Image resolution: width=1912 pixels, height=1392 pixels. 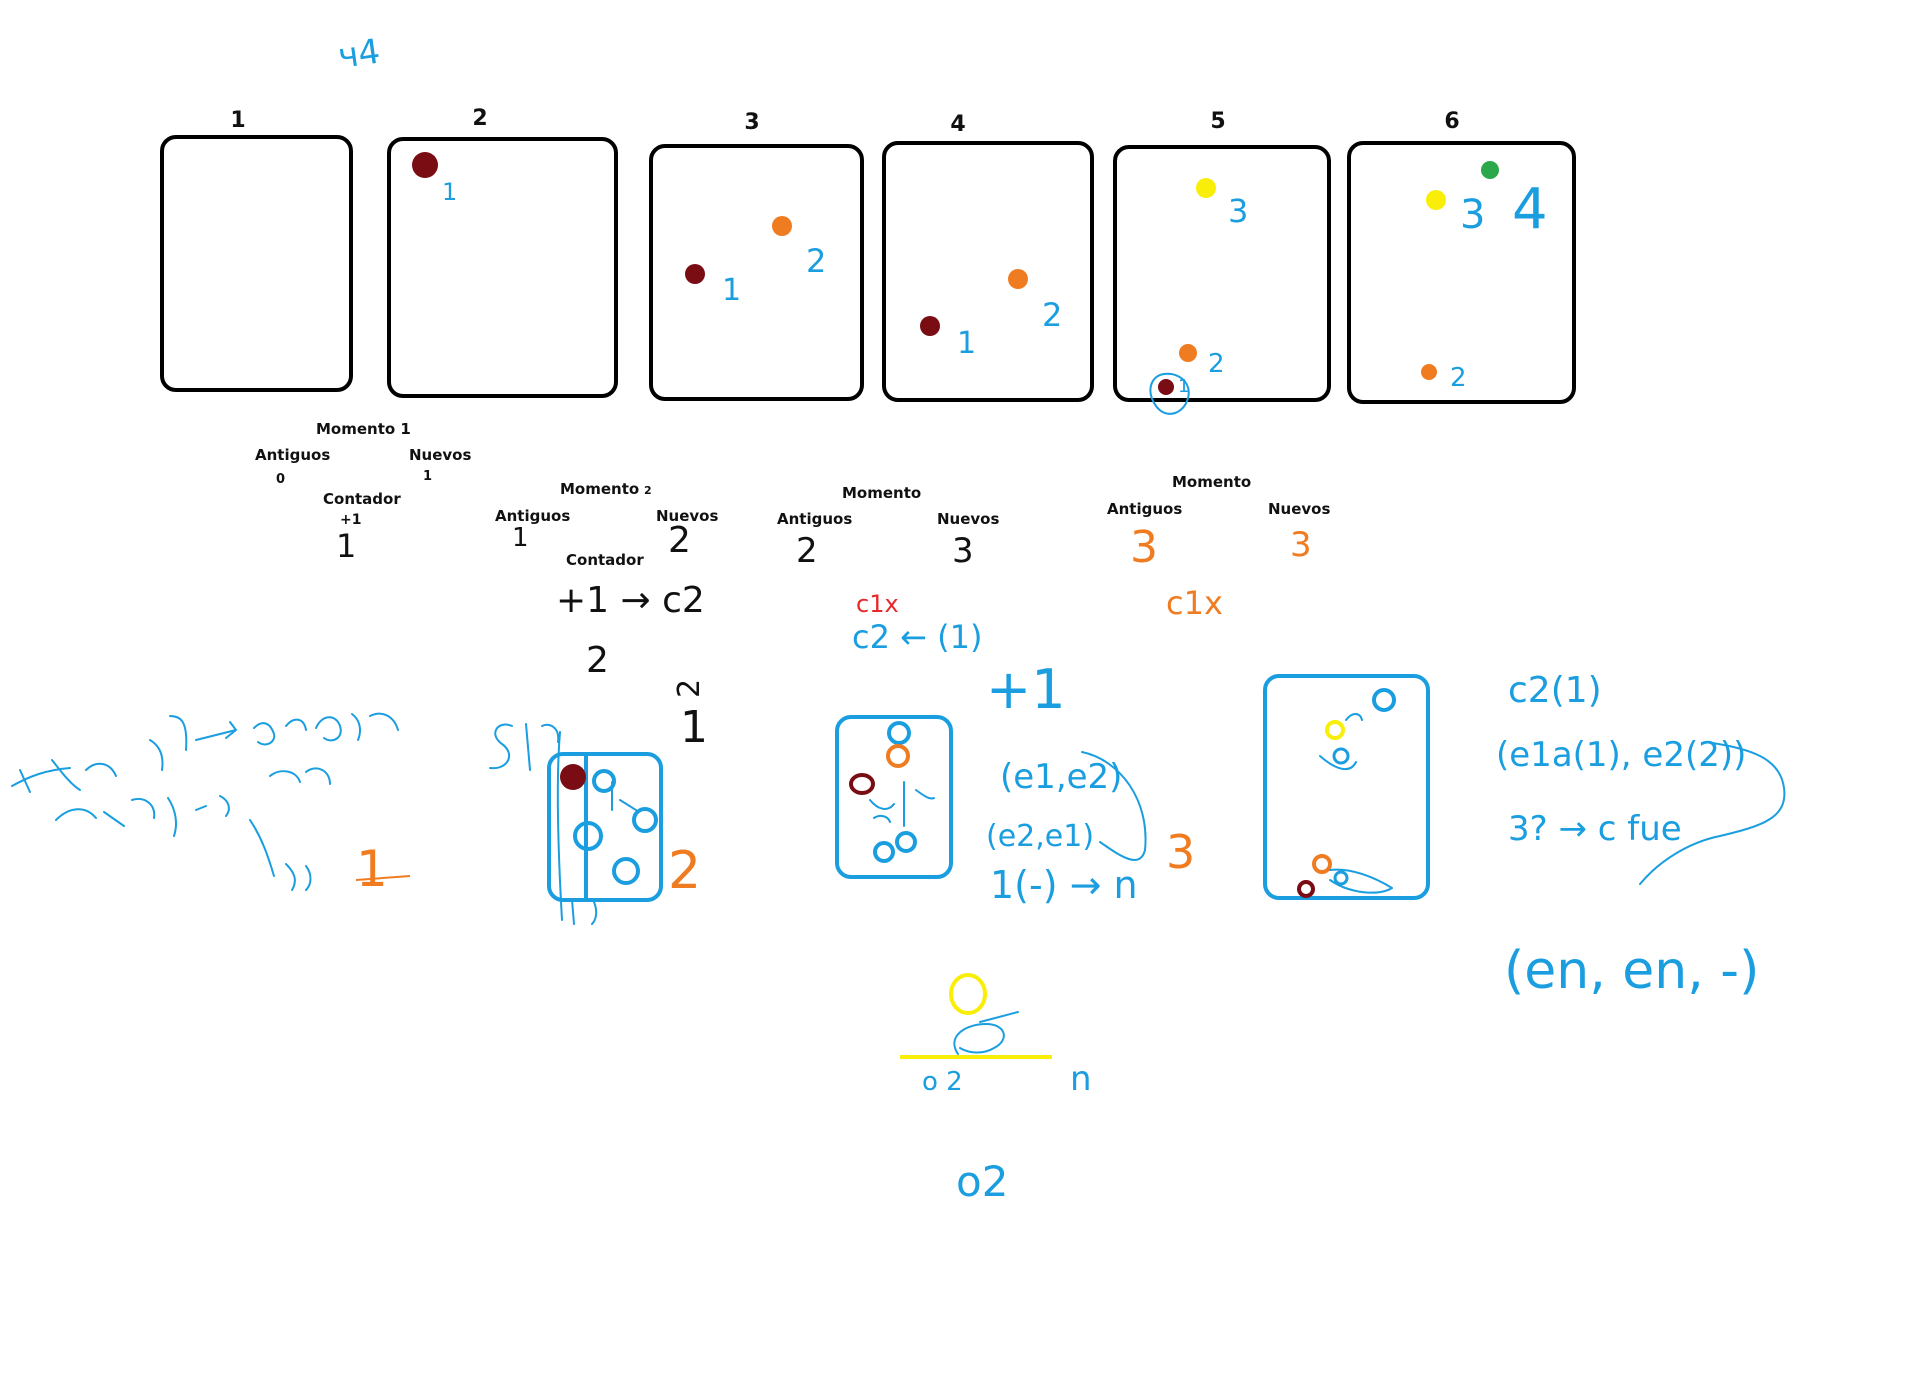 I want to click on moment-1-counter-label: Contador, so click(x=362, y=499).